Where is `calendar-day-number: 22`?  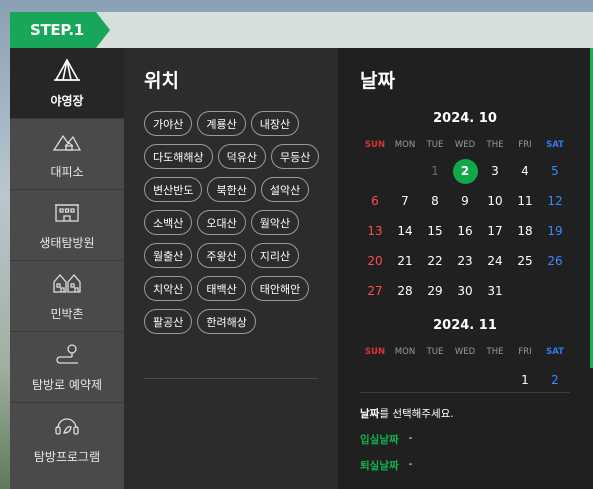 calendar-day-number: 22 is located at coordinates (435, 261).